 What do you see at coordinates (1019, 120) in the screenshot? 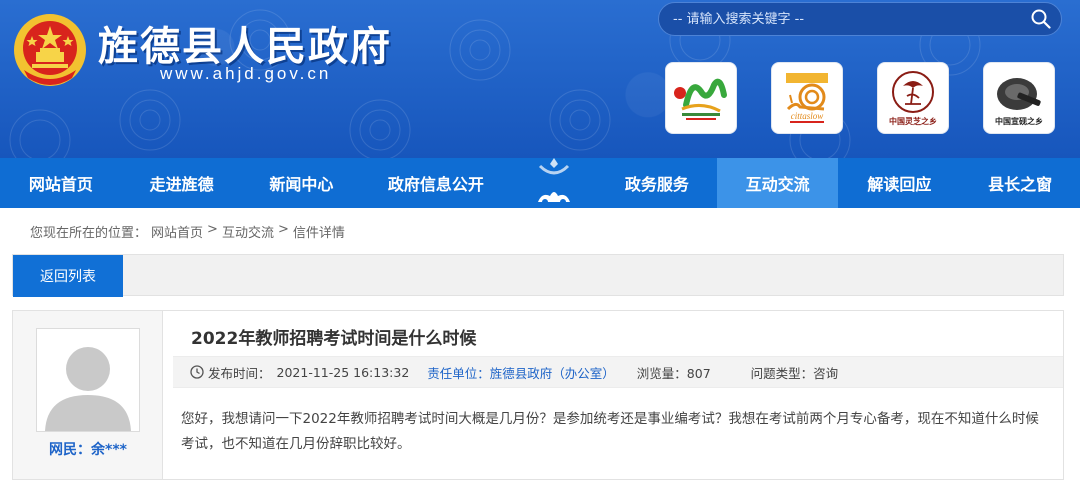
I see `inkstone-caption: 中国宣砚之乡` at bounding box center [1019, 120].